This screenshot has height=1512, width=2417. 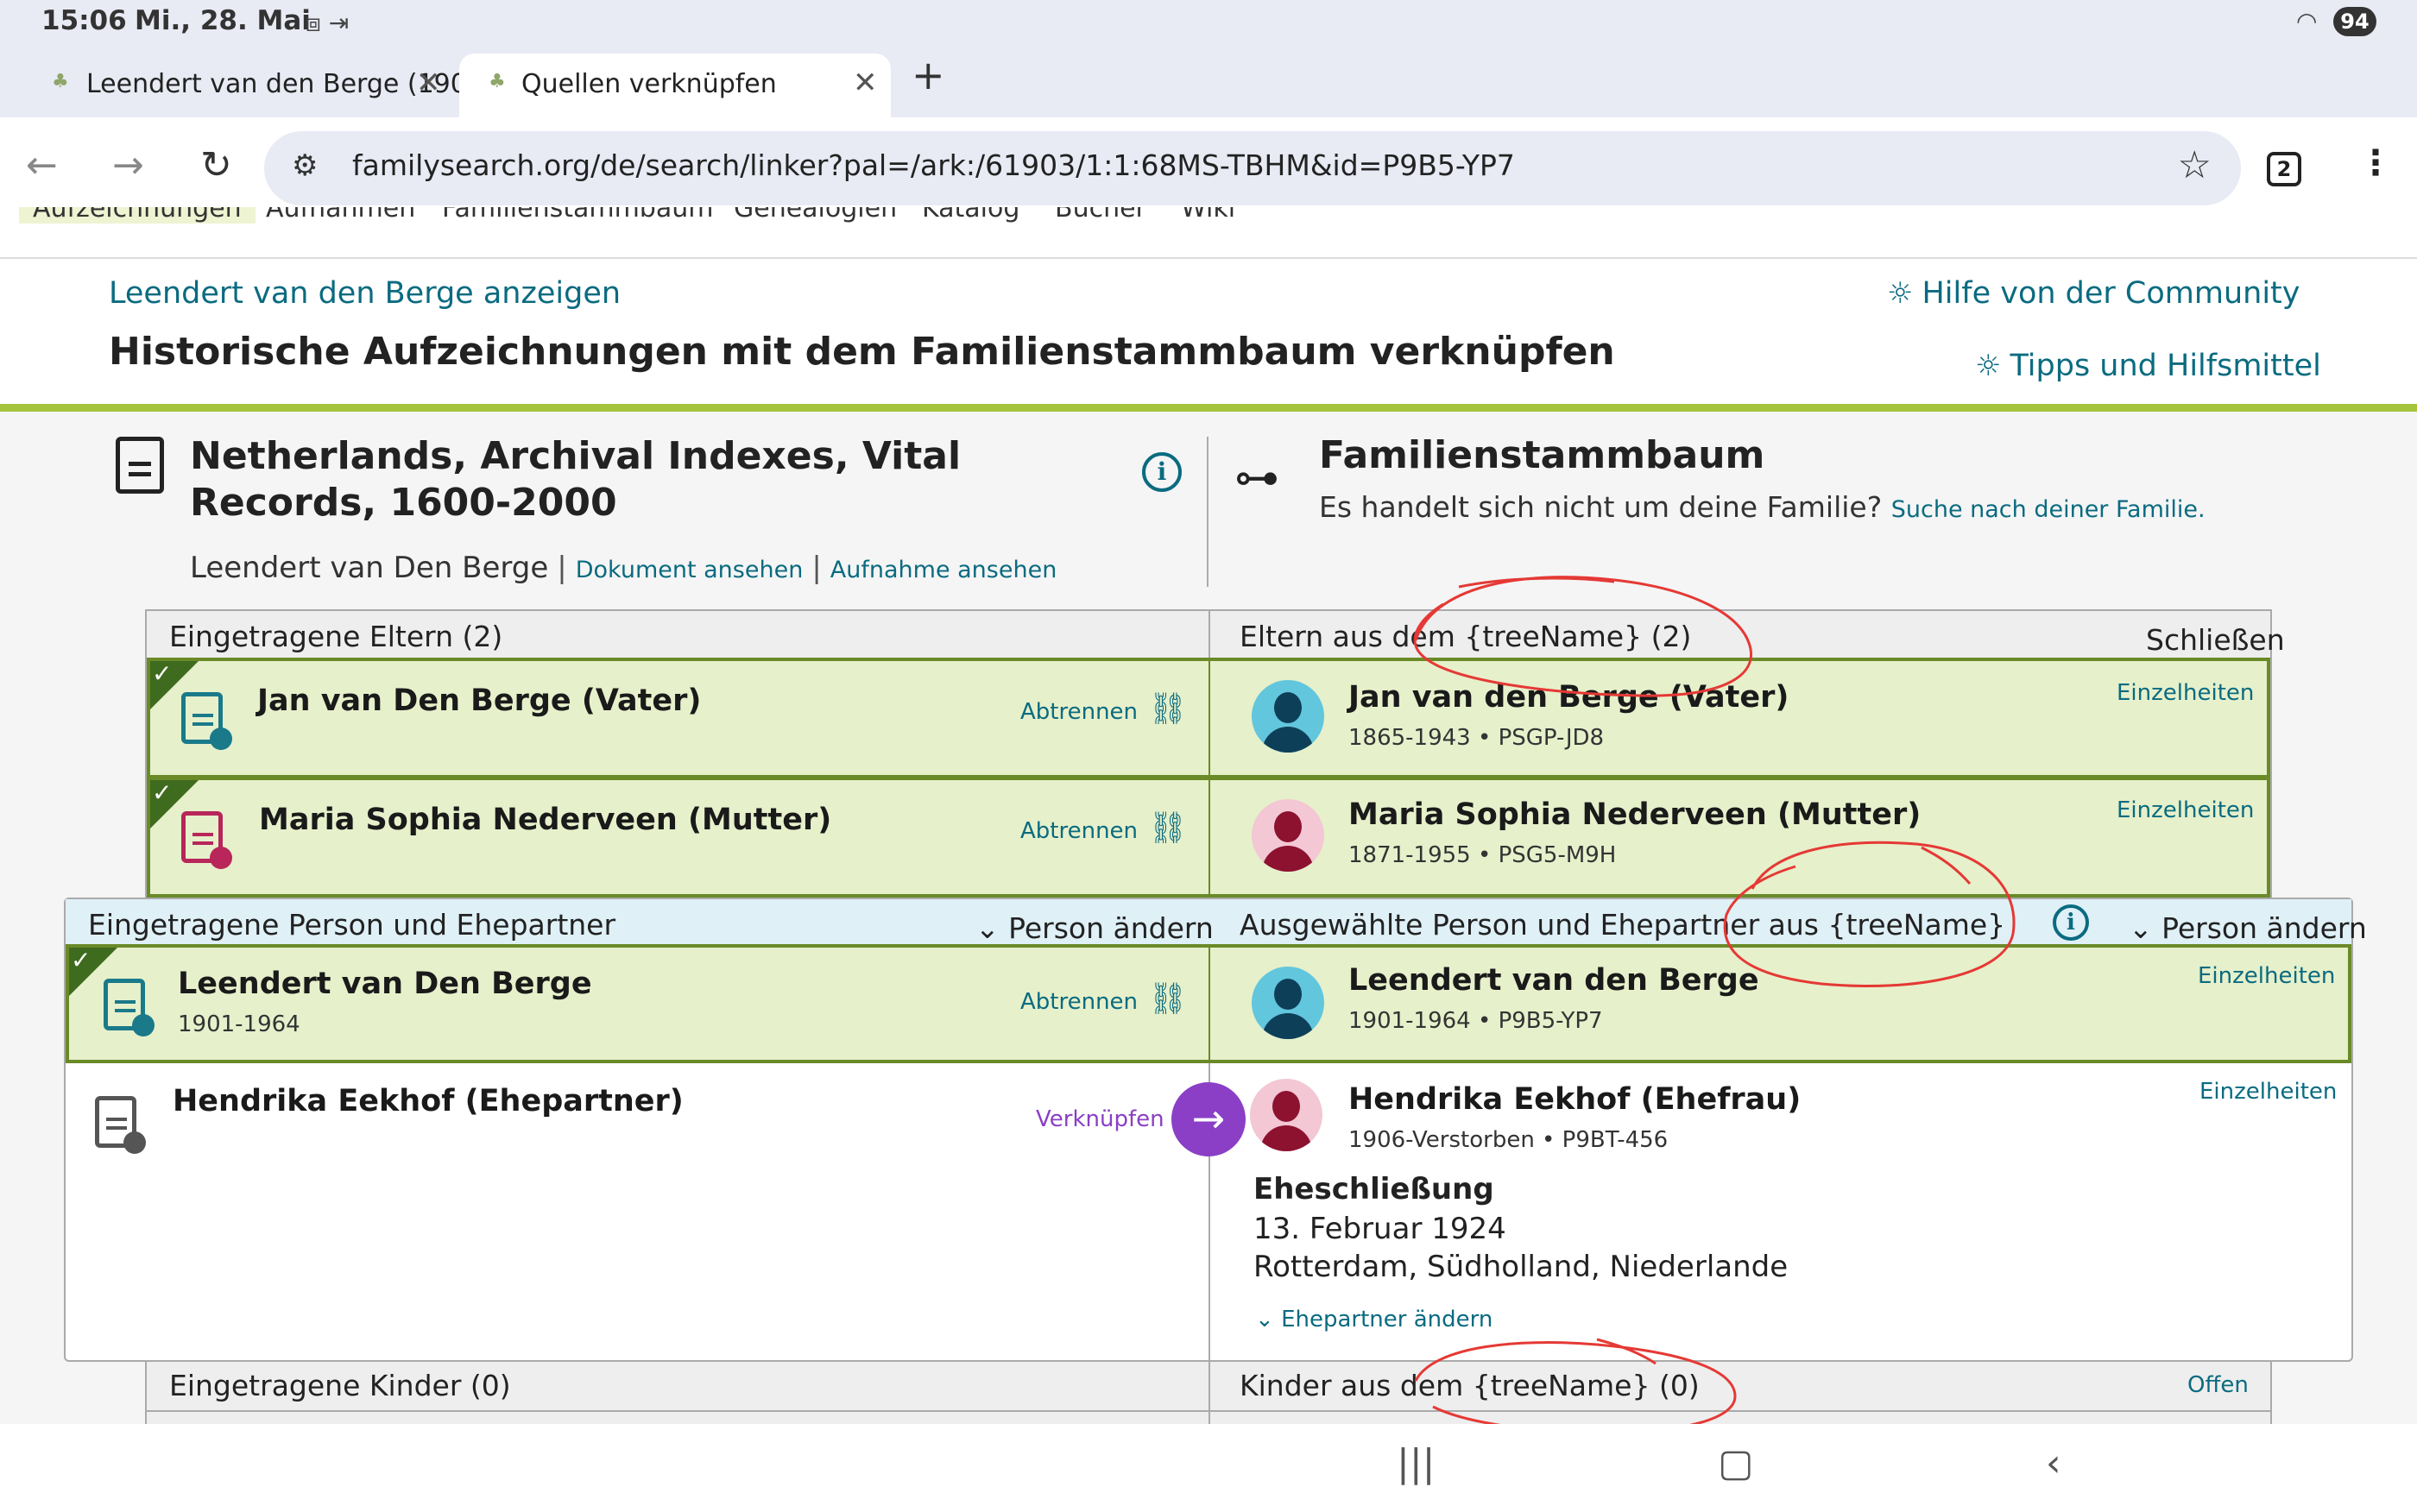 I want to click on home-icon: ▢, so click(x=1736, y=1463).